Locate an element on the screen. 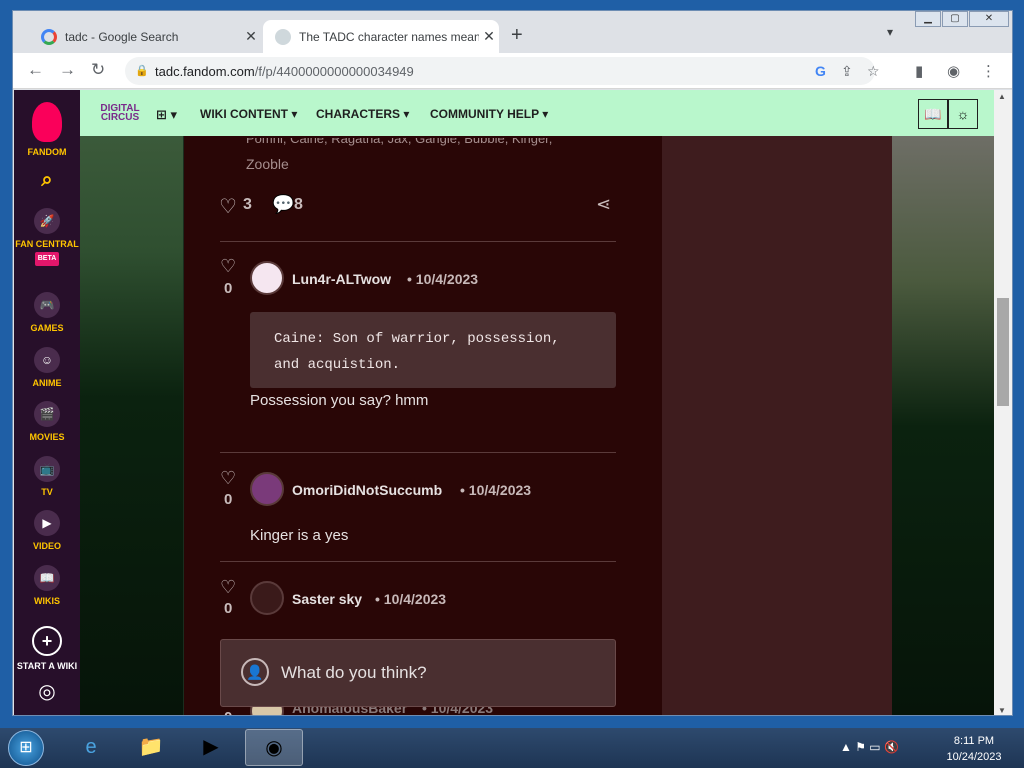 The image size is (1024, 768). beta-badge: BETA is located at coordinates (47, 259).